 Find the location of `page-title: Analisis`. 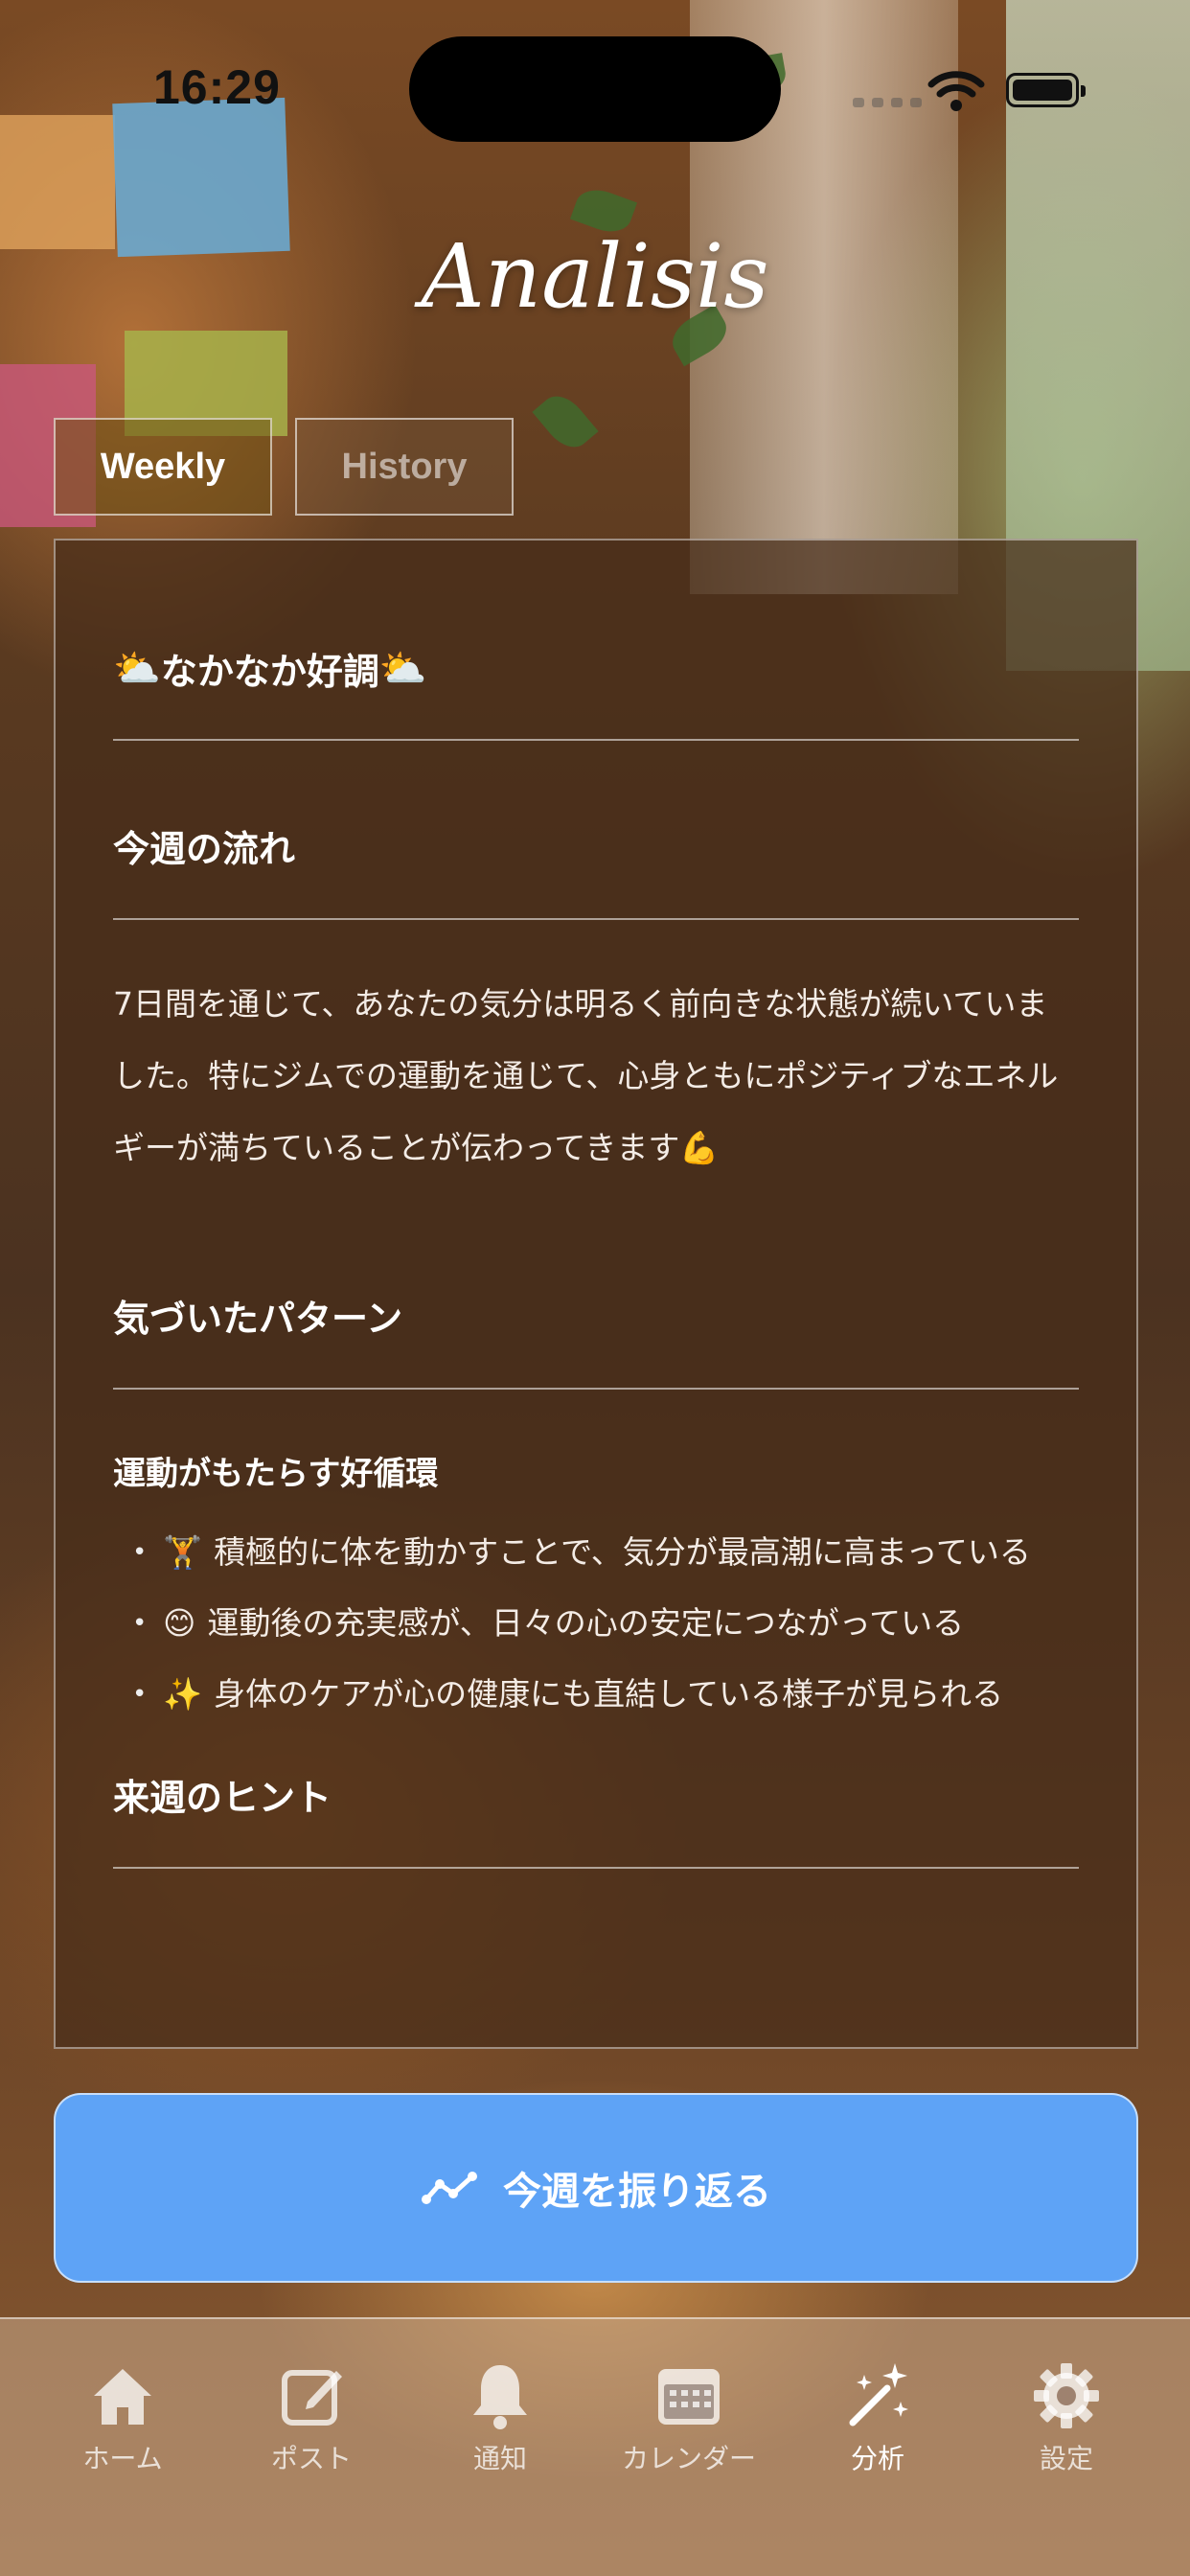

page-title: Analisis is located at coordinates (595, 276).